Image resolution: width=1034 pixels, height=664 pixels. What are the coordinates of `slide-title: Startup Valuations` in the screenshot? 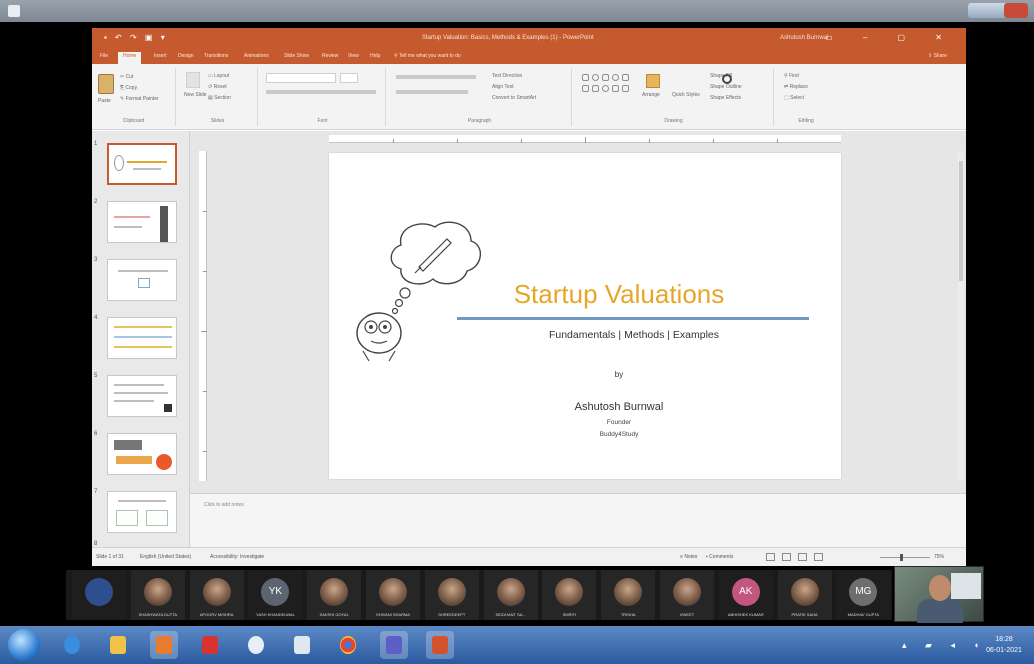 It's located at (619, 294).